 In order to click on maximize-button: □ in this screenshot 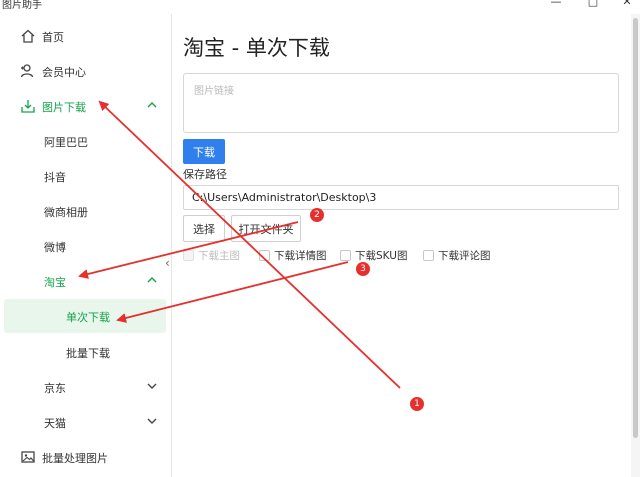, I will do `click(593, 5)`.